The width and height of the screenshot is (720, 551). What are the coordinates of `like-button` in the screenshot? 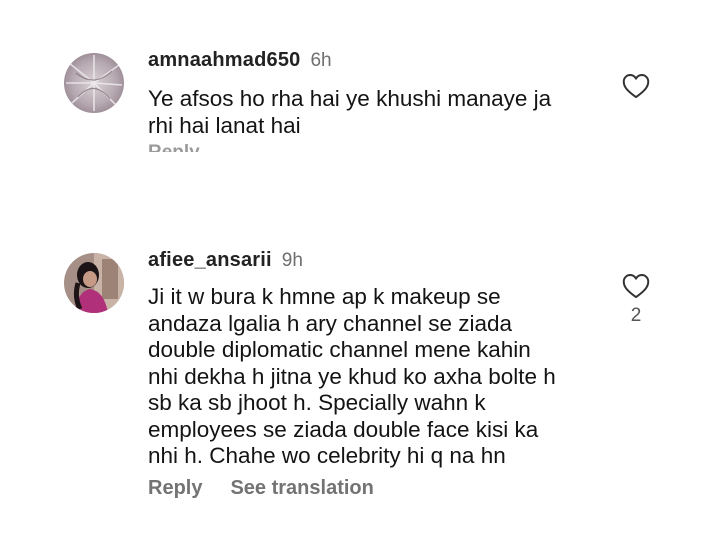 It's located at (636, 86).